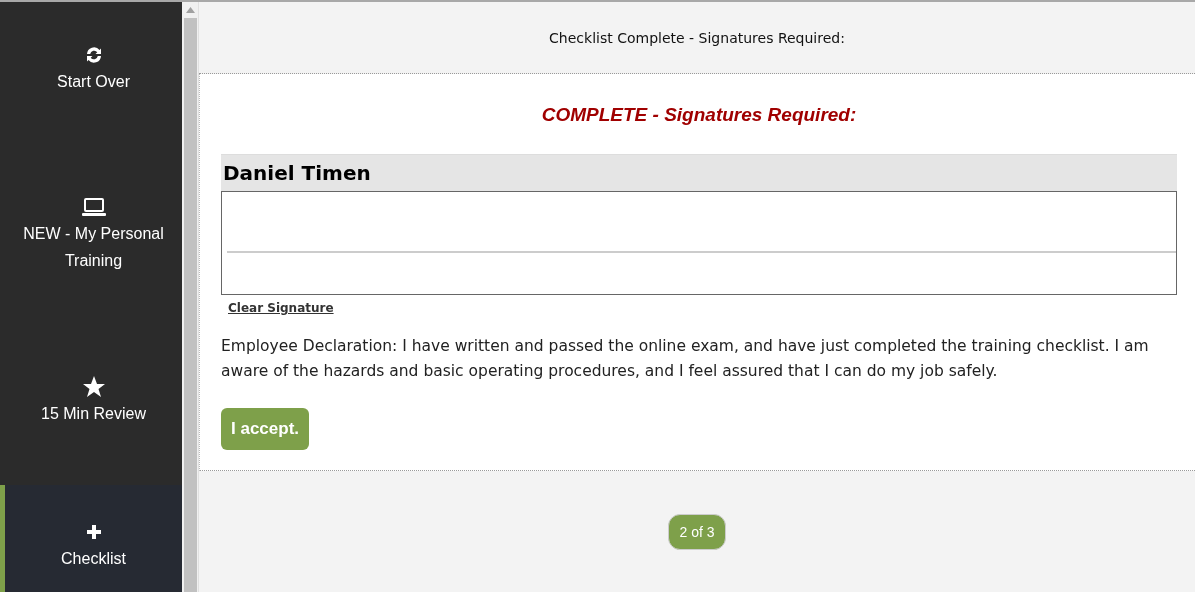 The height and width of the screenshot is (592, 1195). I want to click on sidebar-item: 15 Min Review, so click(91, 408).